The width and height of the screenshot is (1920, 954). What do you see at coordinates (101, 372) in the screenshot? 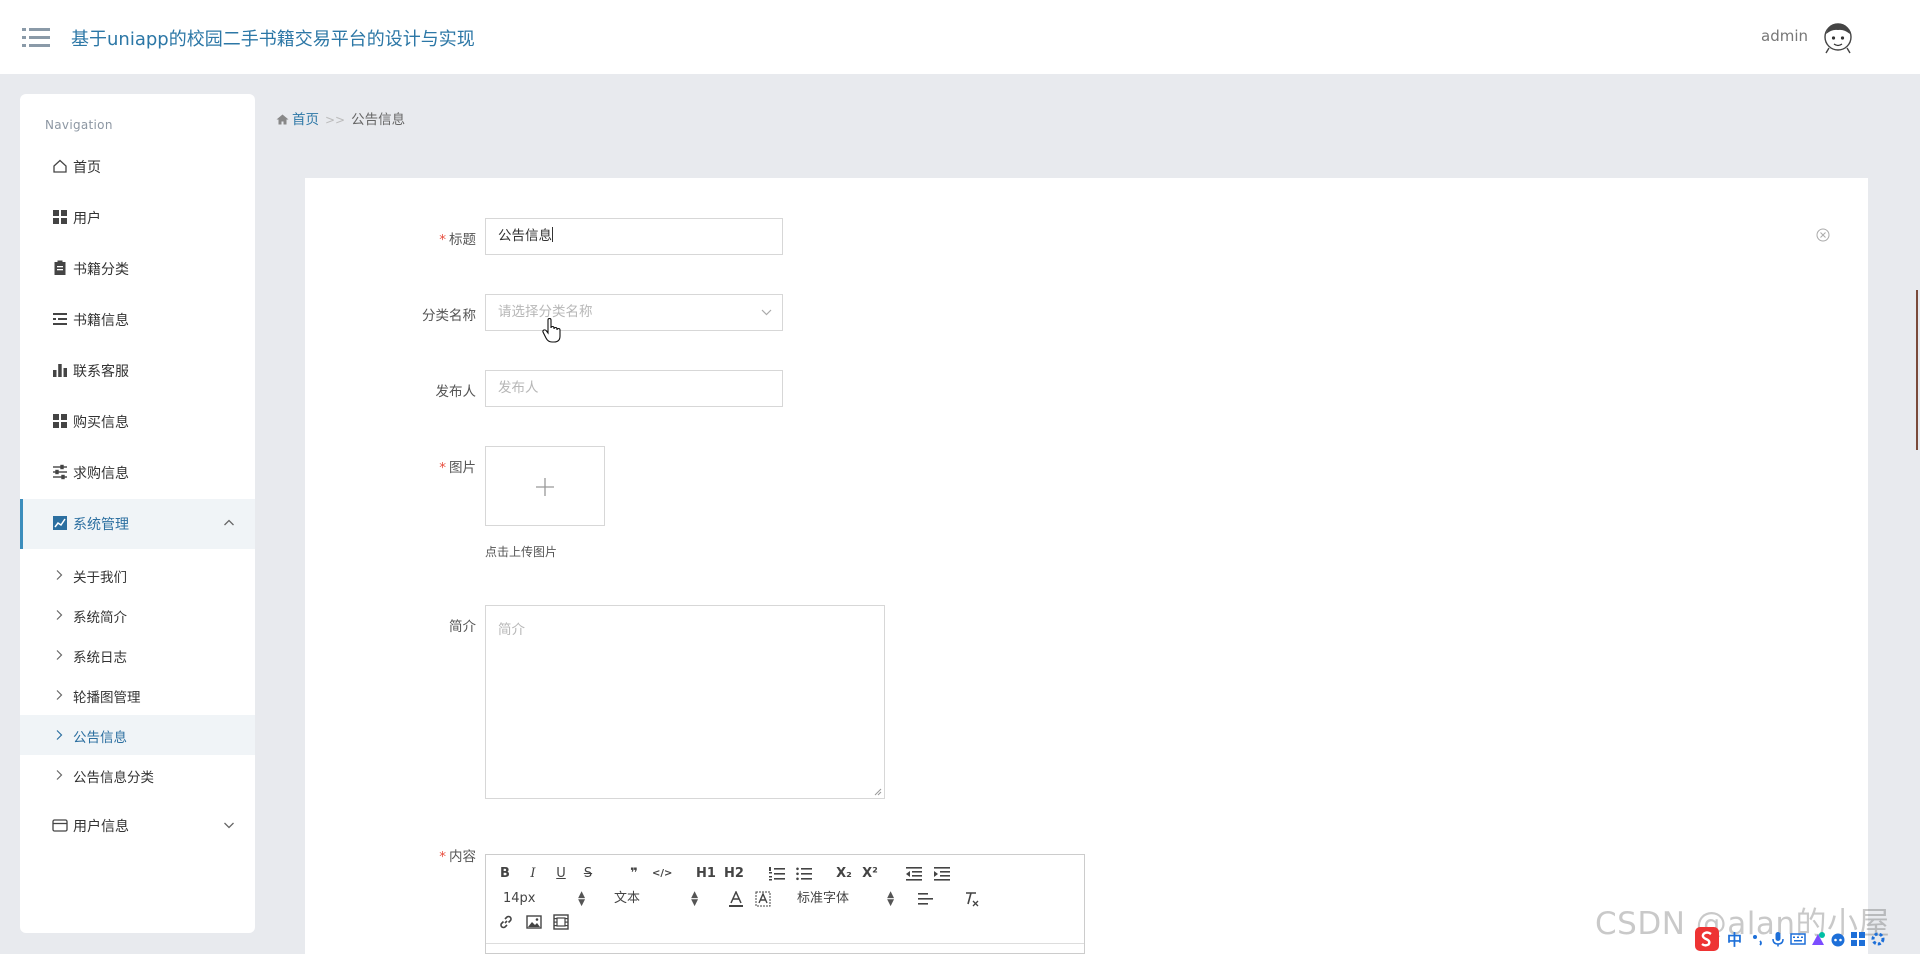
I see `sidebar-item-label: 联系客服` at bounding box center [101, 372].